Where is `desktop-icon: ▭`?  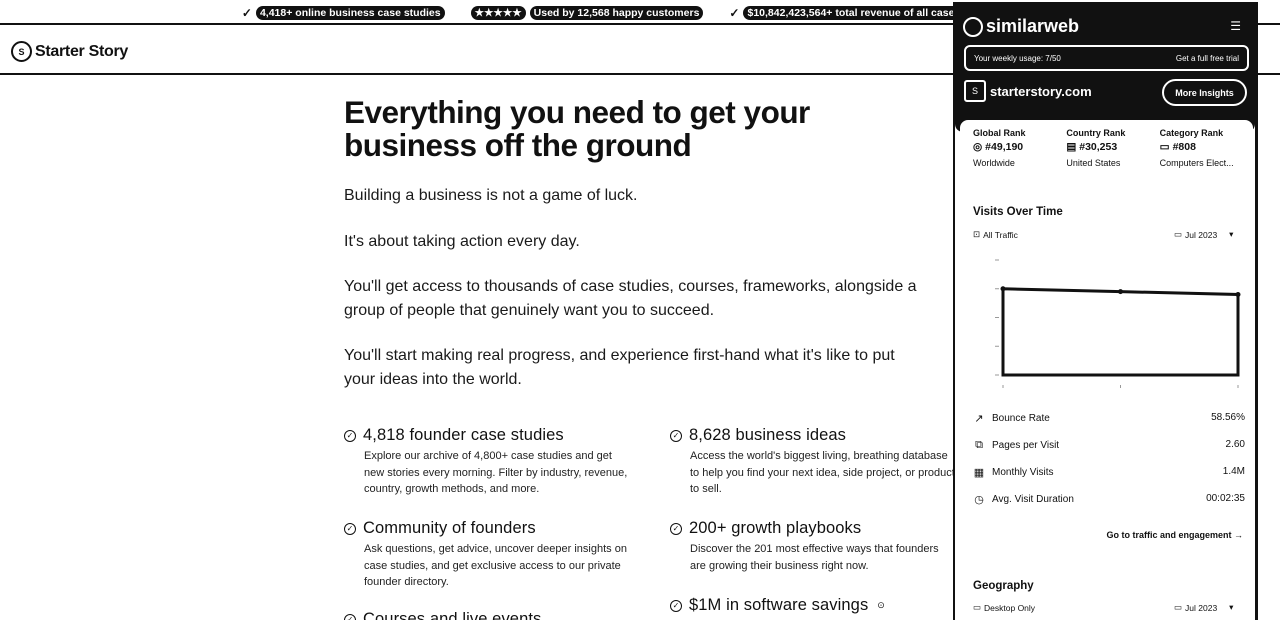
desktop-icon: ▭ is located at coordinates (977, 607).